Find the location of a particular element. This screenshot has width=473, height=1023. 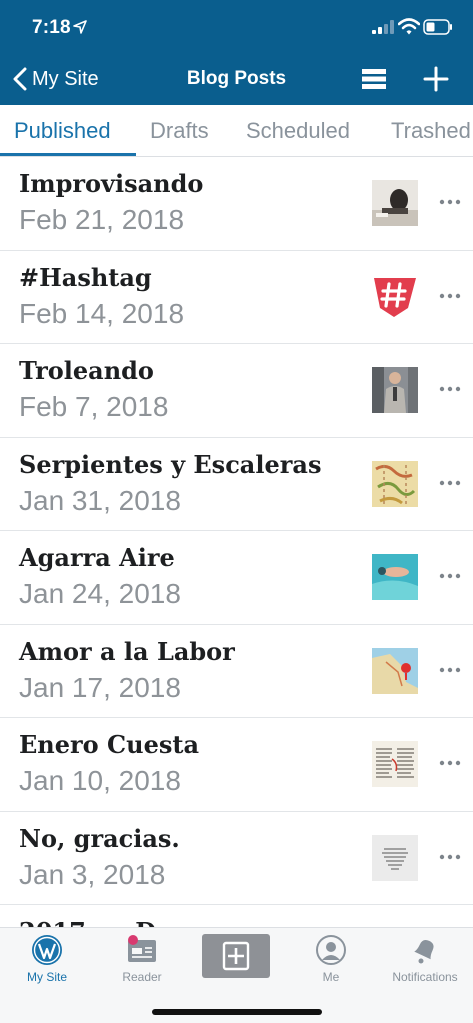

cellular-signal-icon is located at coordinates (383, 27).